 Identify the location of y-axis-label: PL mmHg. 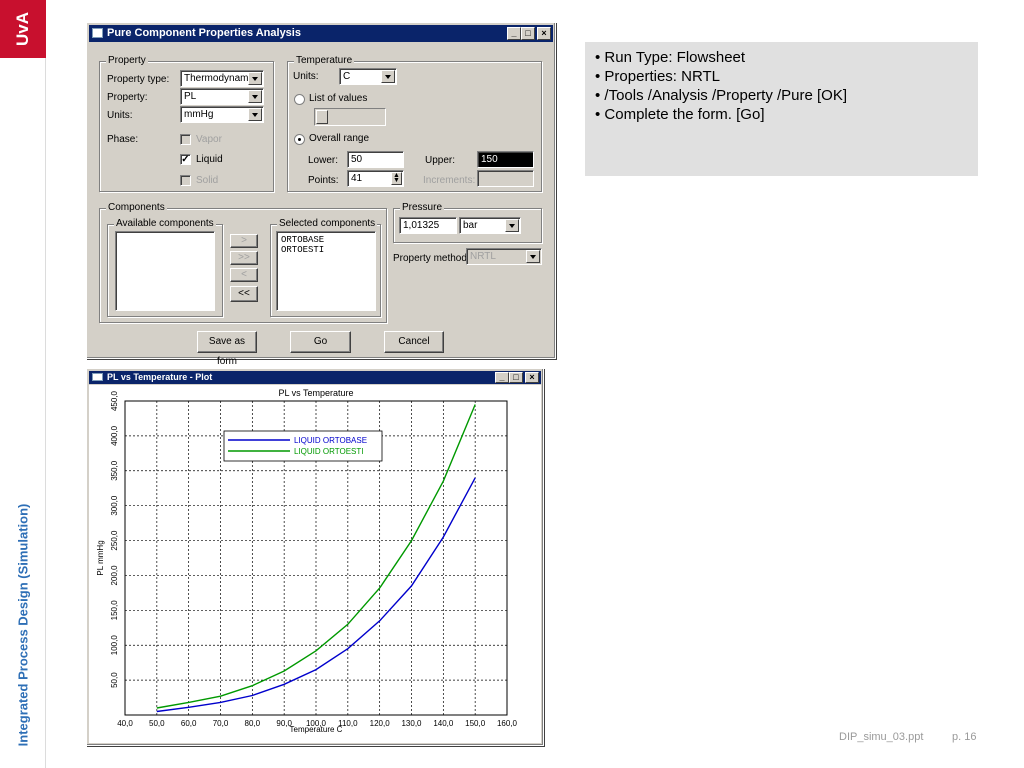
(100, 557).